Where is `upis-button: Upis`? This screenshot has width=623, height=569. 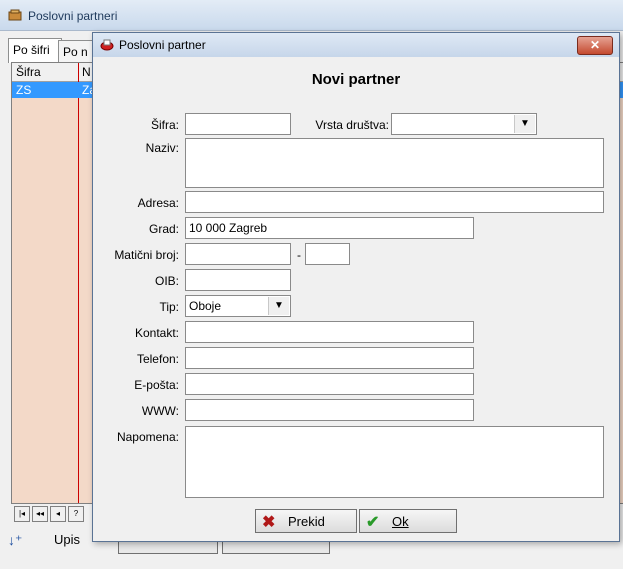 upis-button: Upis is located at coordinates (67, 539).